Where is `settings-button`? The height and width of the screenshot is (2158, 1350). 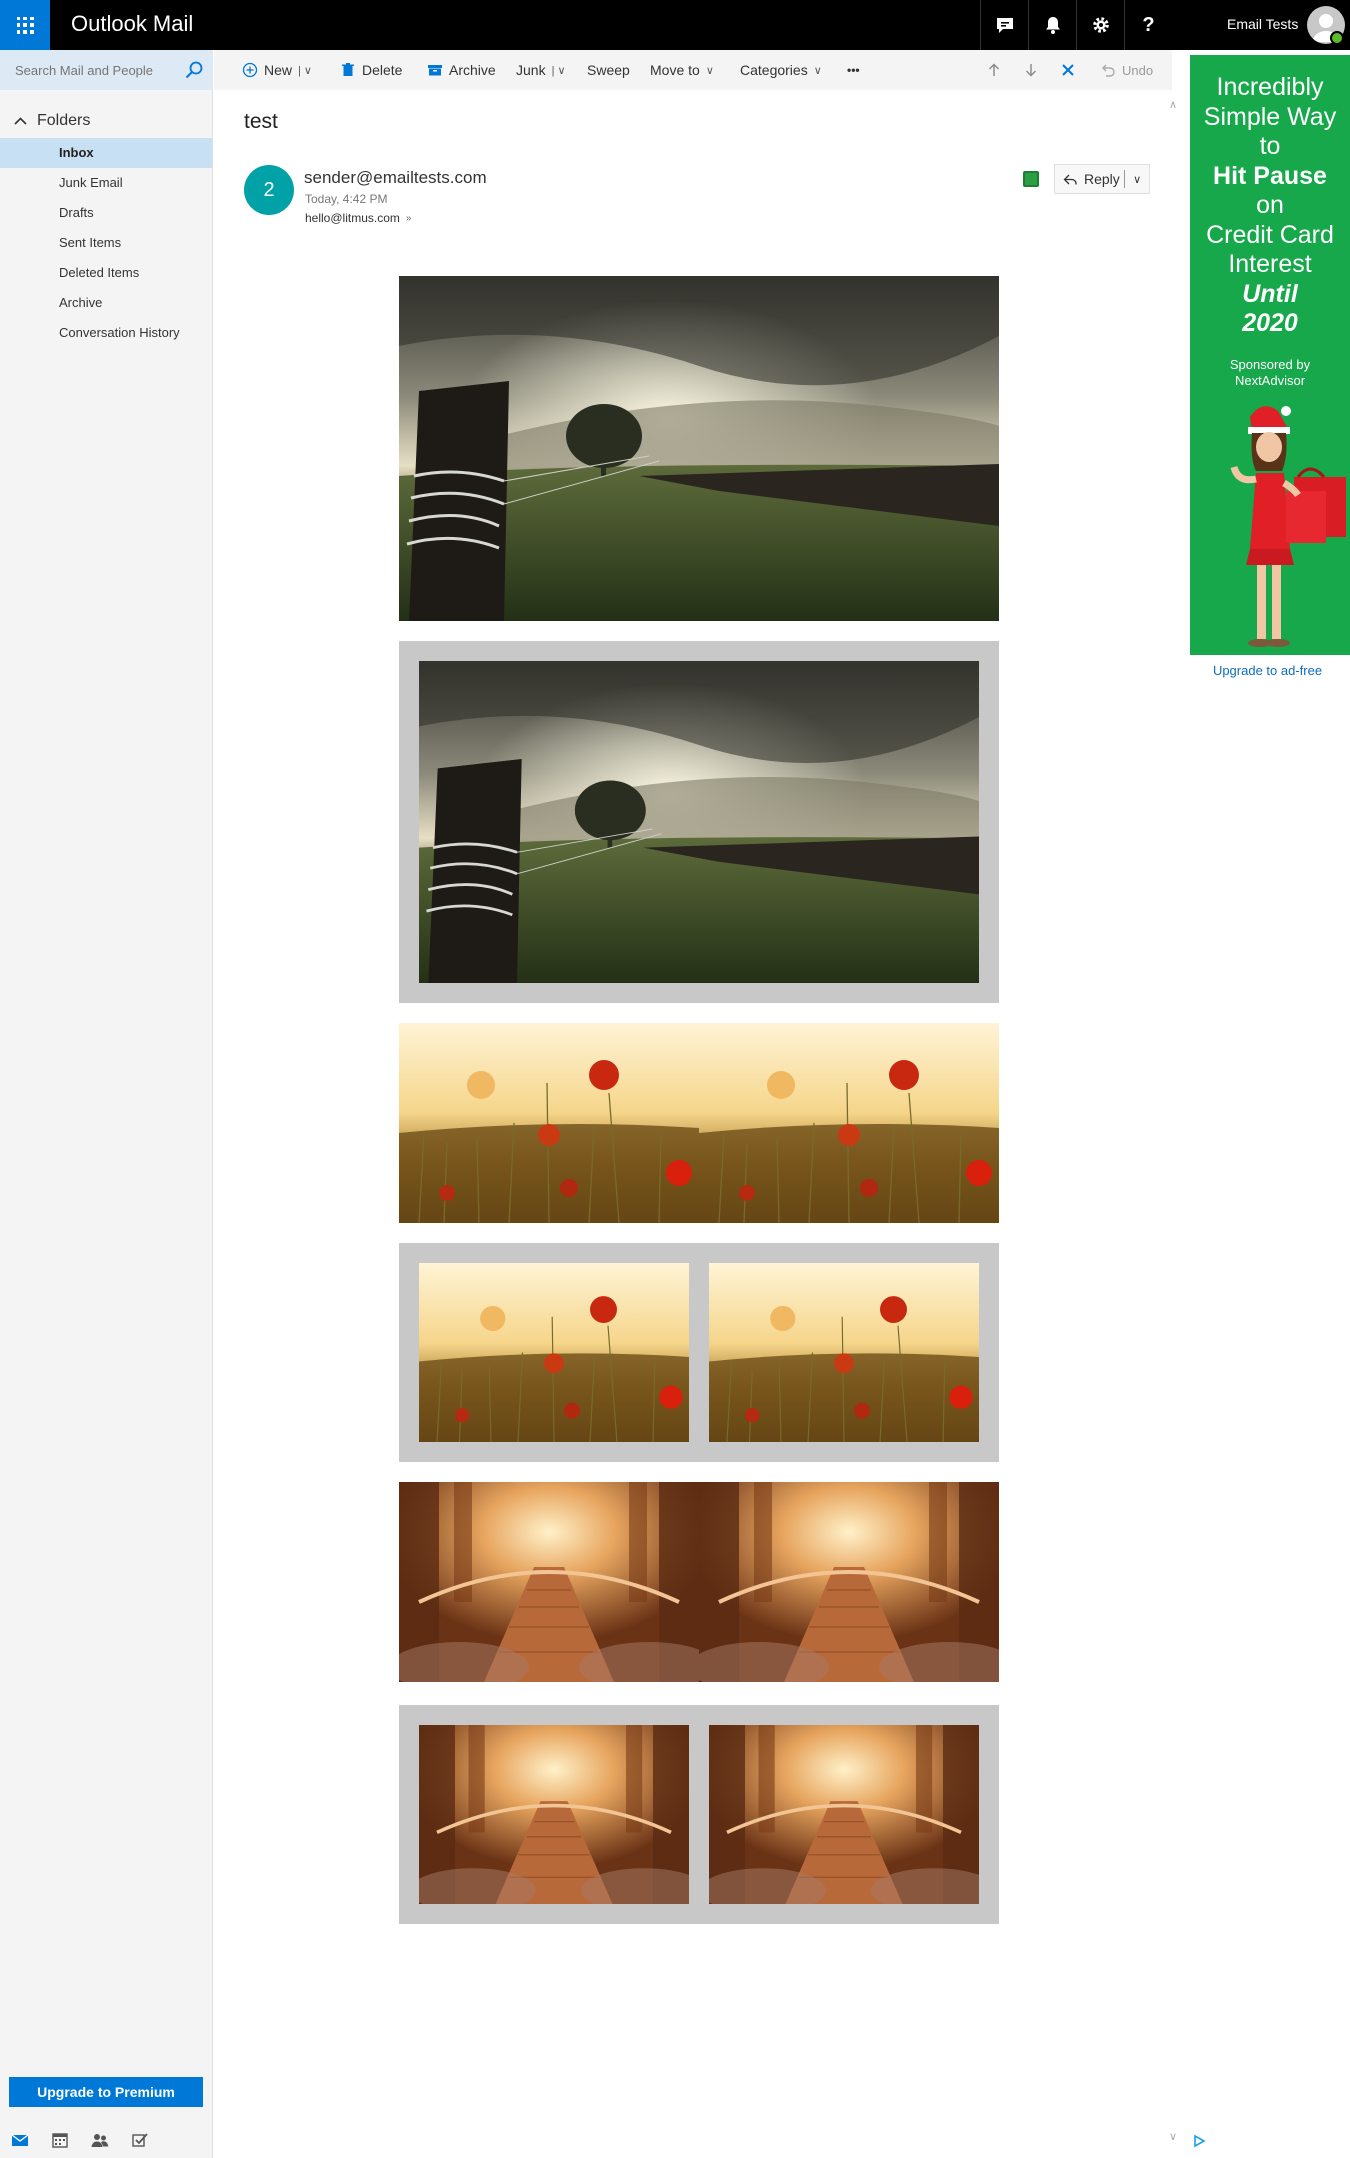 settings-button is located at coordinates (1100, 25).